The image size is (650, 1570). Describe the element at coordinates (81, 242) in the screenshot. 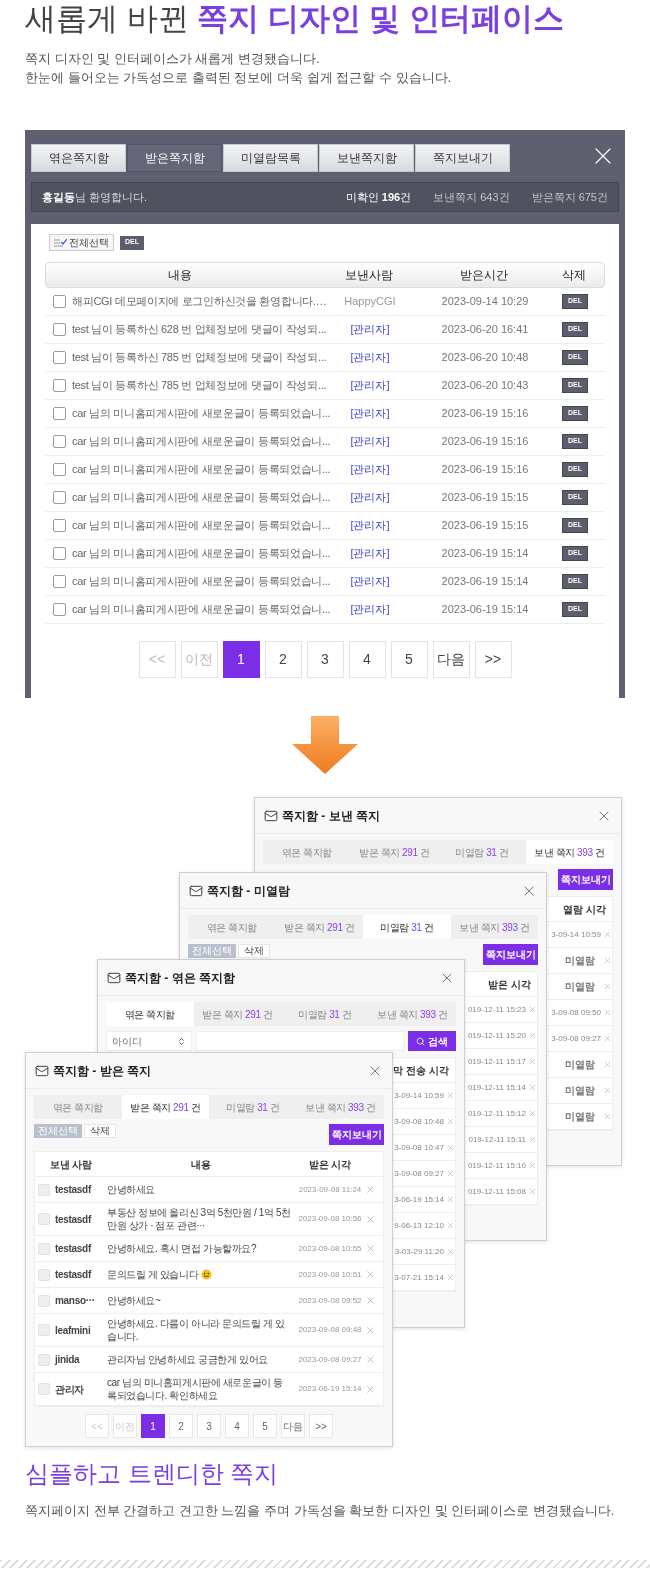

I see `select-all-button: 전체선택` at that location.